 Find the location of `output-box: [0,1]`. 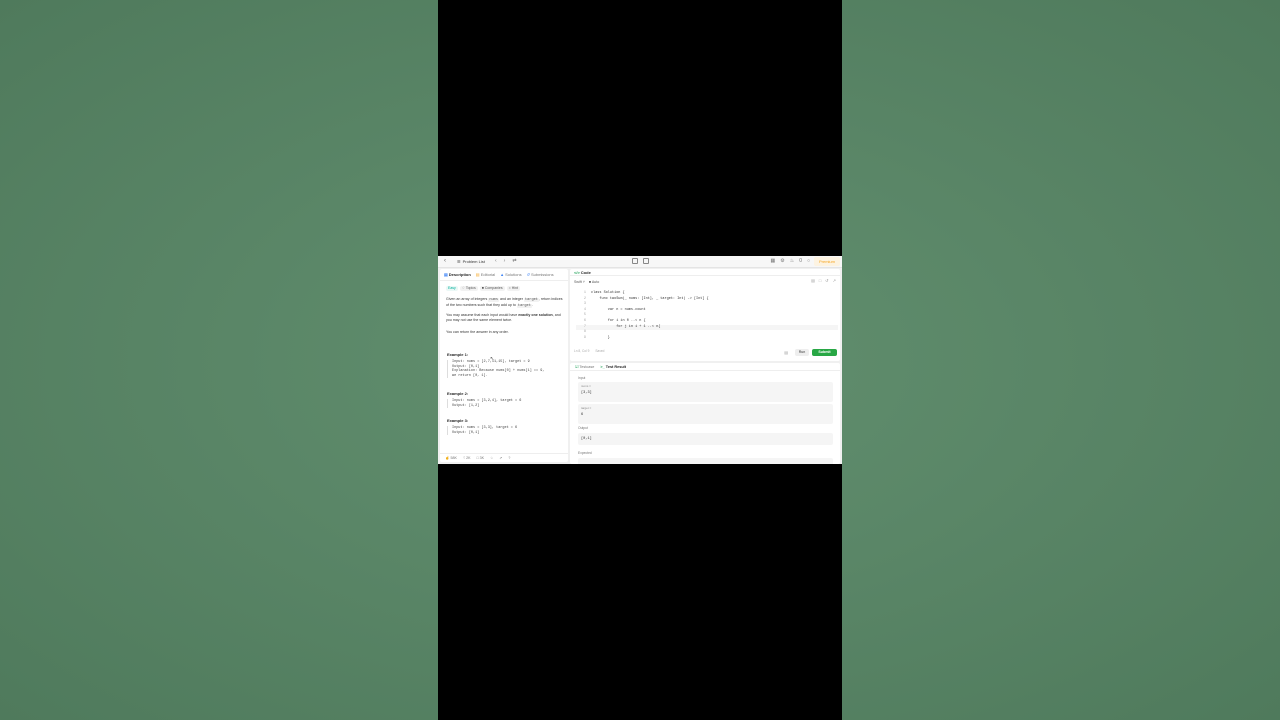

output-box: [0,1] is located at coordinates (705, 439).